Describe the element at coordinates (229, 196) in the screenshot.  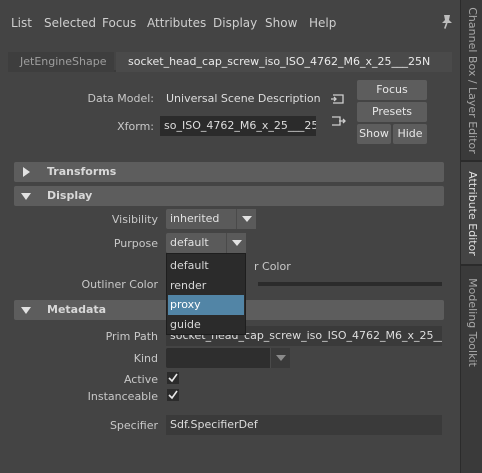
I see `display-section-header: Display` at that location.